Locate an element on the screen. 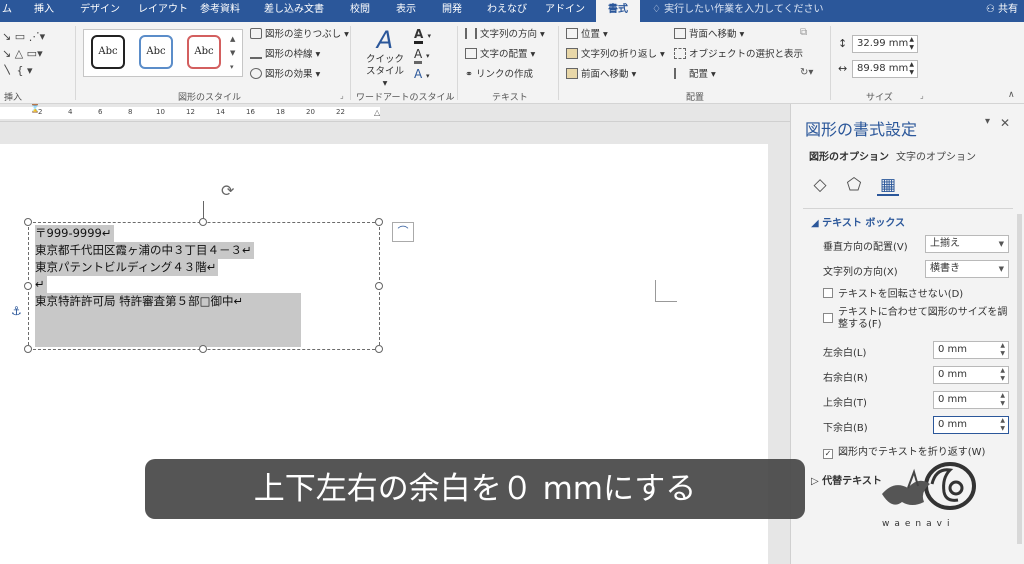 The width and height of the screenshot is (1024, 564). tab-view: 表示 is located at coordinates (406, 11).